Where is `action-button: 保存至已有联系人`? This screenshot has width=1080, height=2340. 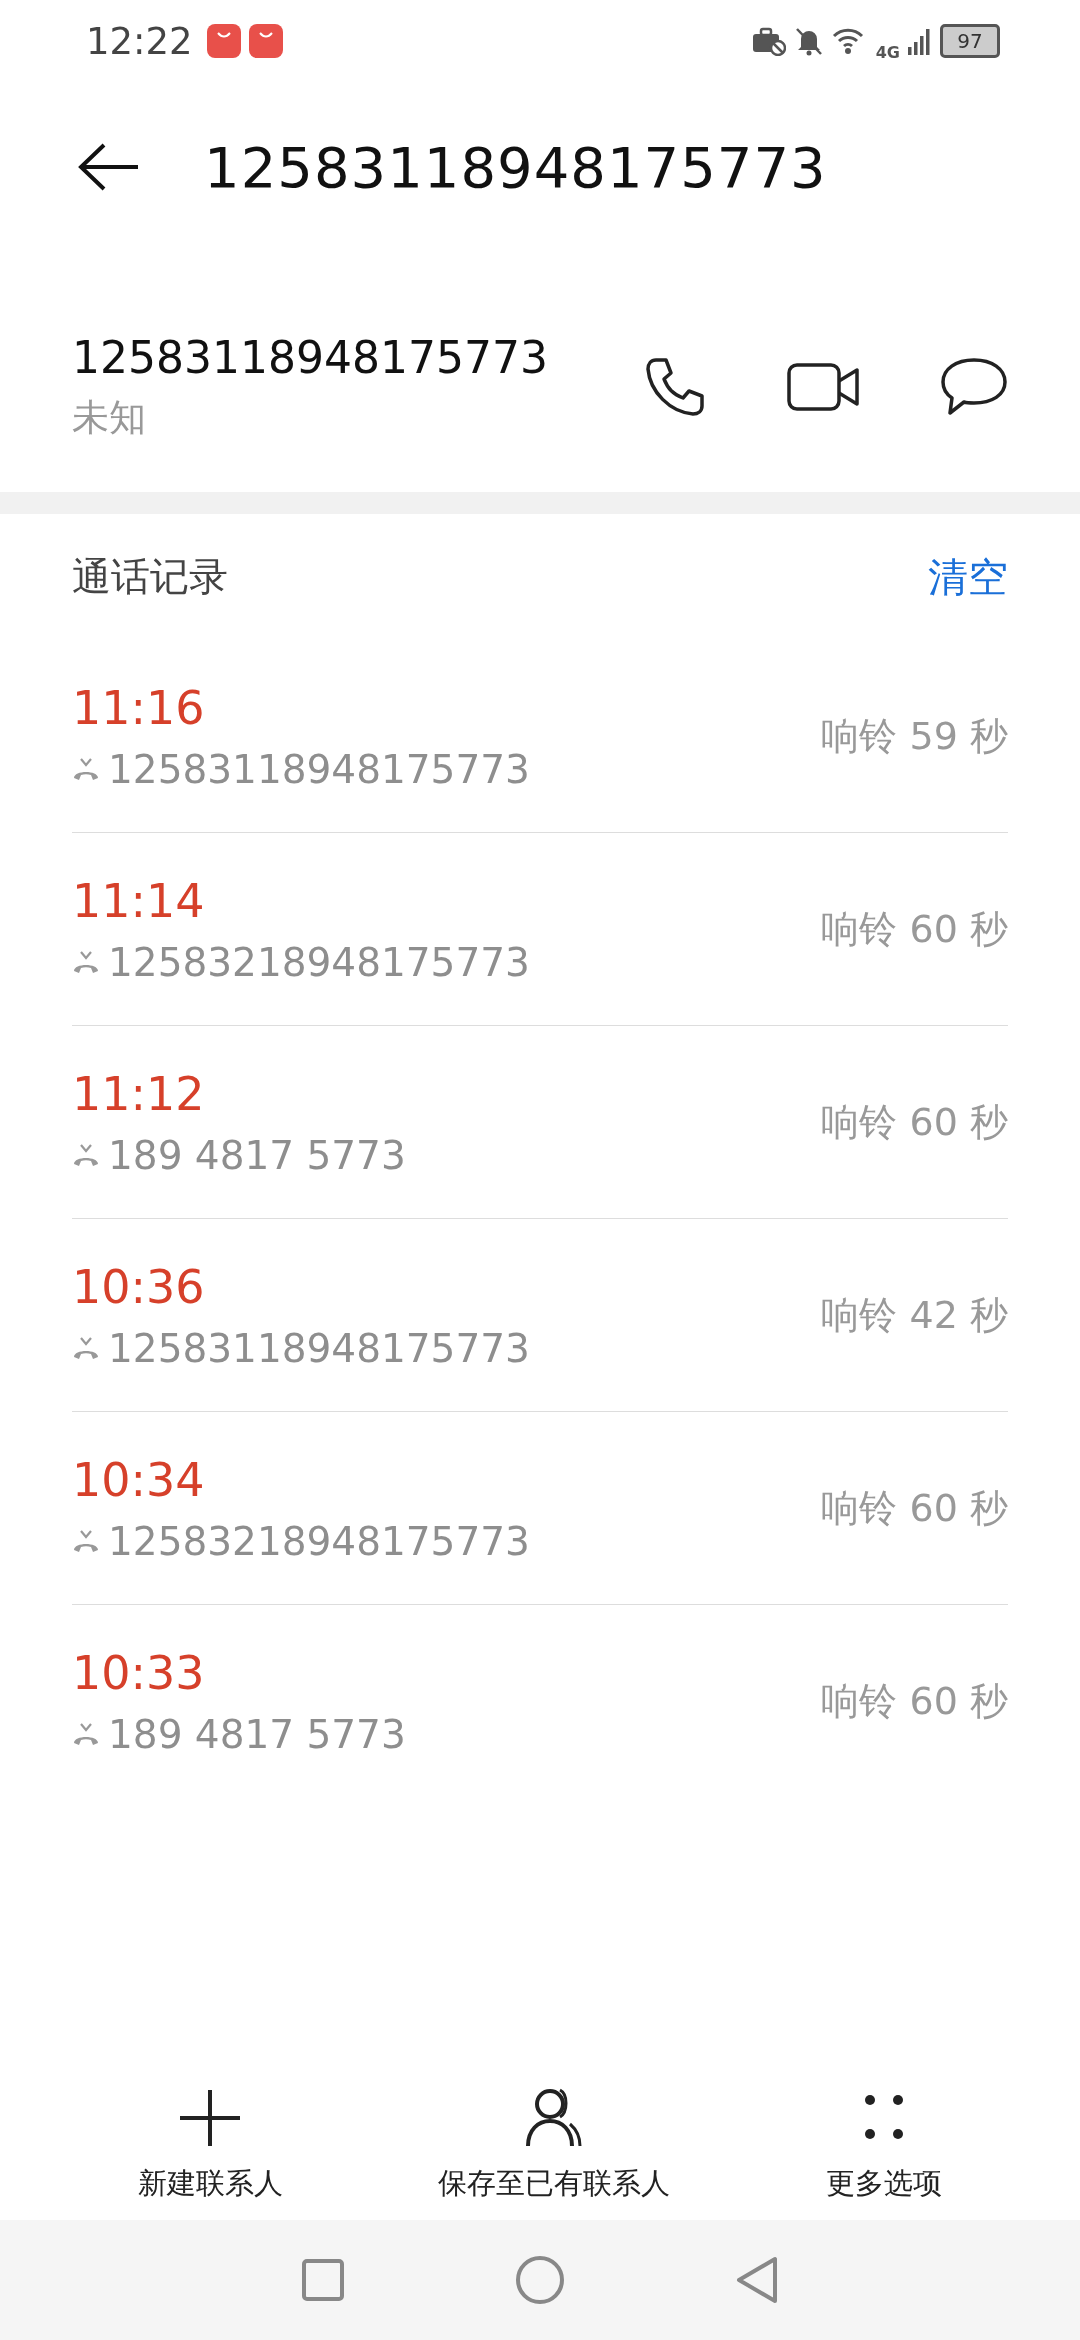 action-button: 保存至已有联系人 is located at coordinates (554, 2145).